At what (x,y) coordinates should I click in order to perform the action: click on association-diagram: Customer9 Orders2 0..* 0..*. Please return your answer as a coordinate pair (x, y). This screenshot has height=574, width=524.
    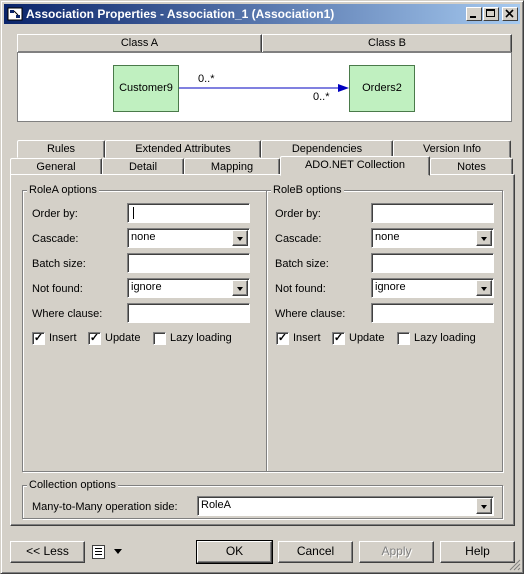
    Looking at the image, I should click on (264, 87).